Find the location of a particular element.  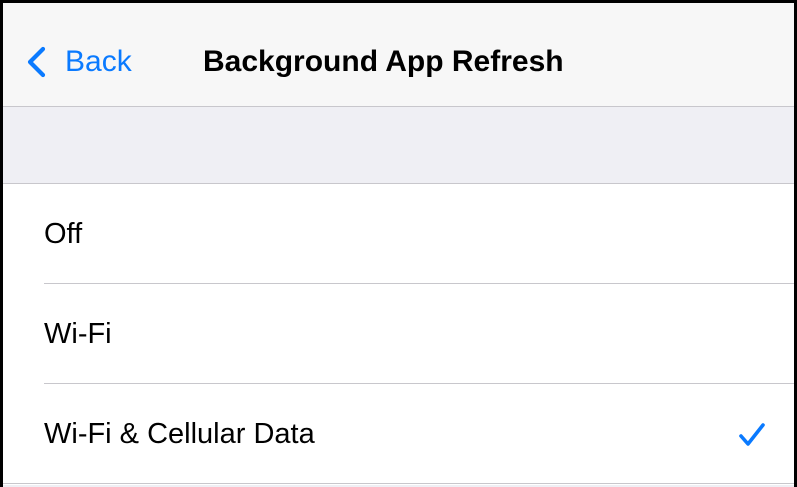

option-label: Wi-Fi & Cellular Data is located at coordinates (179, 434).